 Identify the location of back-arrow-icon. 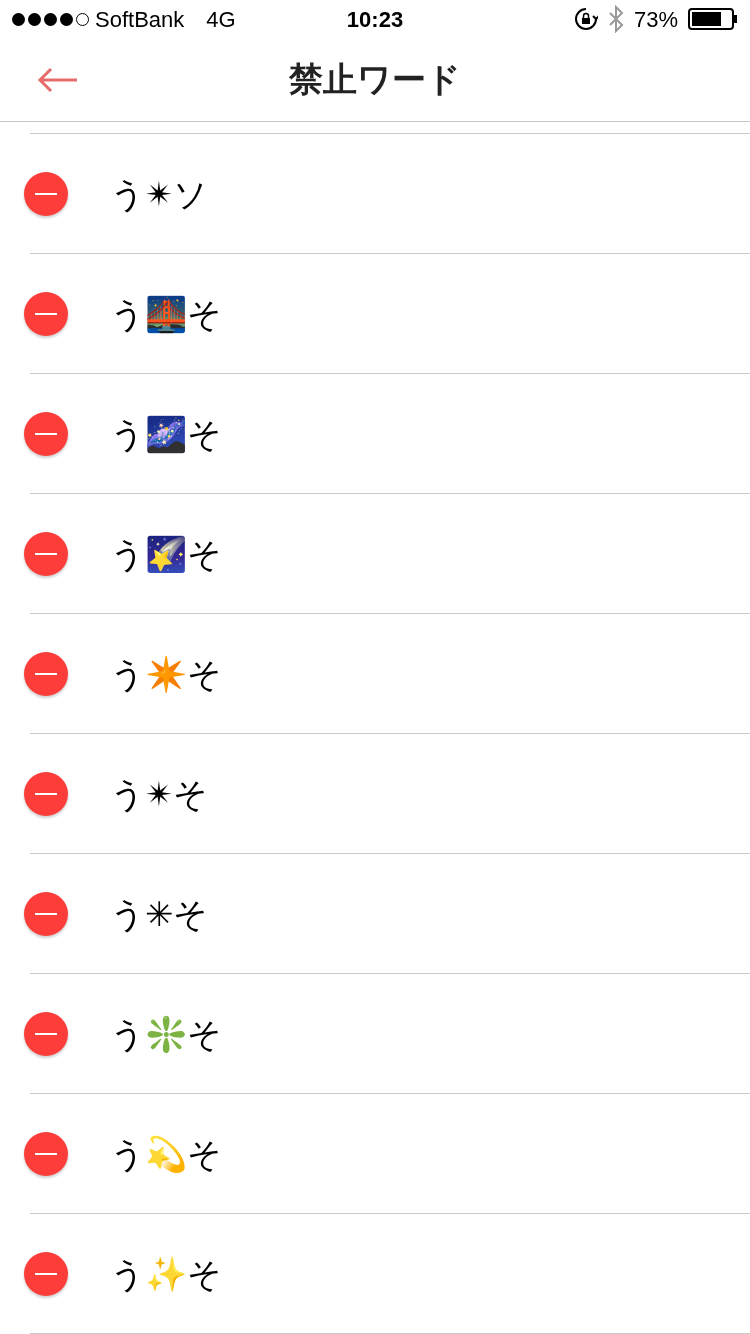
(58, 79).